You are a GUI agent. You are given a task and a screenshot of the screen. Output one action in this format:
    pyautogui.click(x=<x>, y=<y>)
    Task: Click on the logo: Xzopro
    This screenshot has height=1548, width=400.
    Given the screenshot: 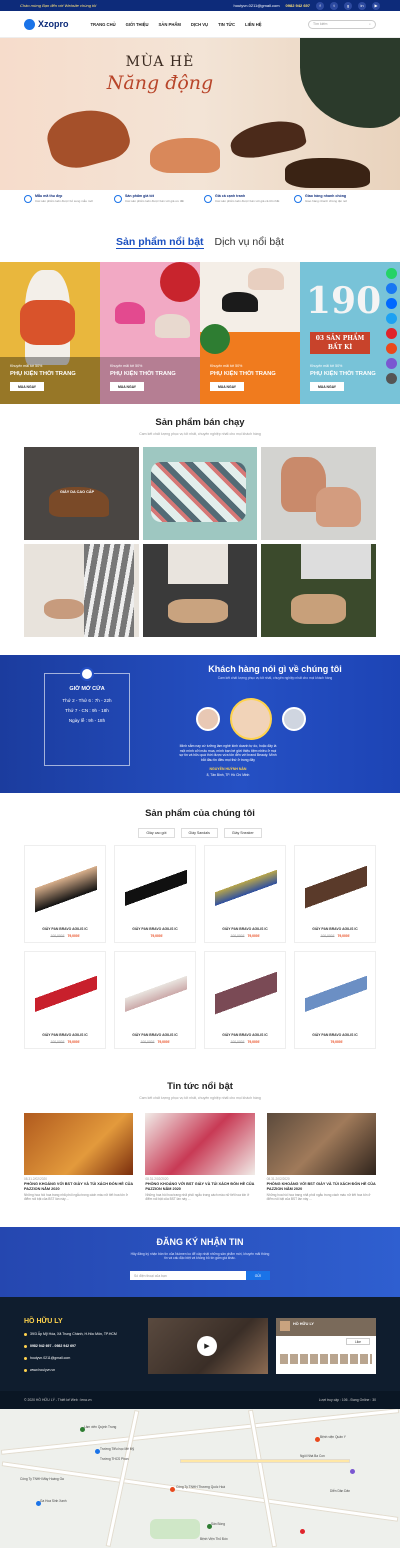 What is the action you would take?
    pyautogui.click(x=46, y=24)
    